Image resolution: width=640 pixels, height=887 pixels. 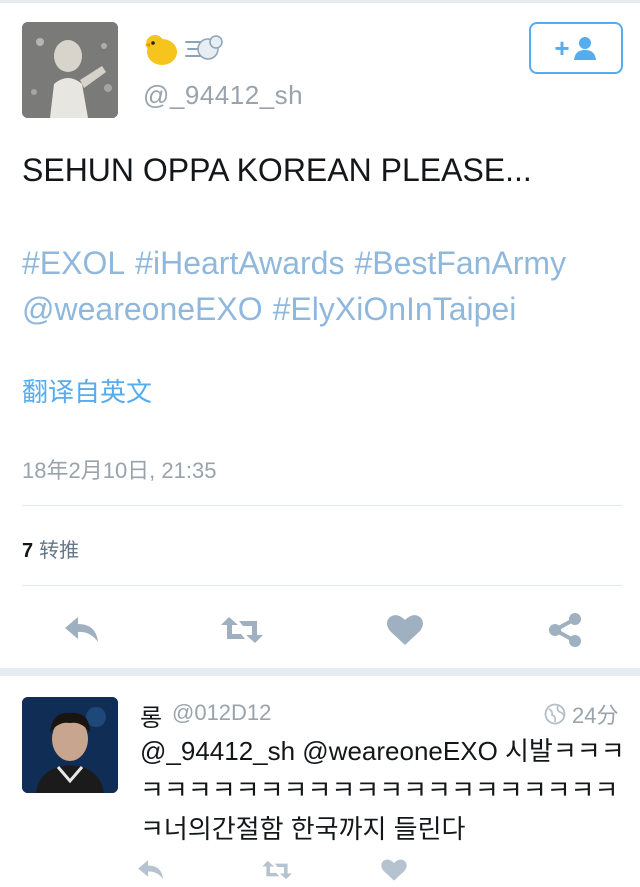 I want to click on globe-icon, so click(x=555, y=714).